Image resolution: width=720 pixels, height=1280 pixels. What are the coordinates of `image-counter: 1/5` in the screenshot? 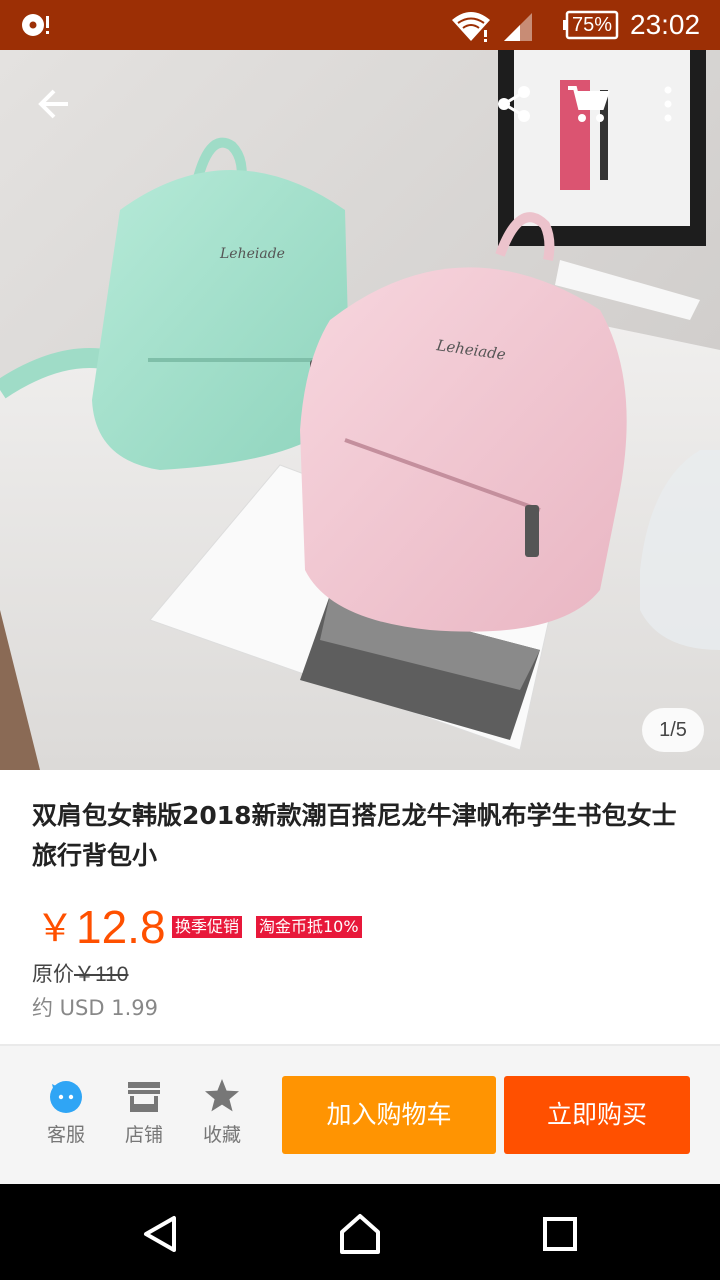 It's located at (673, 730).